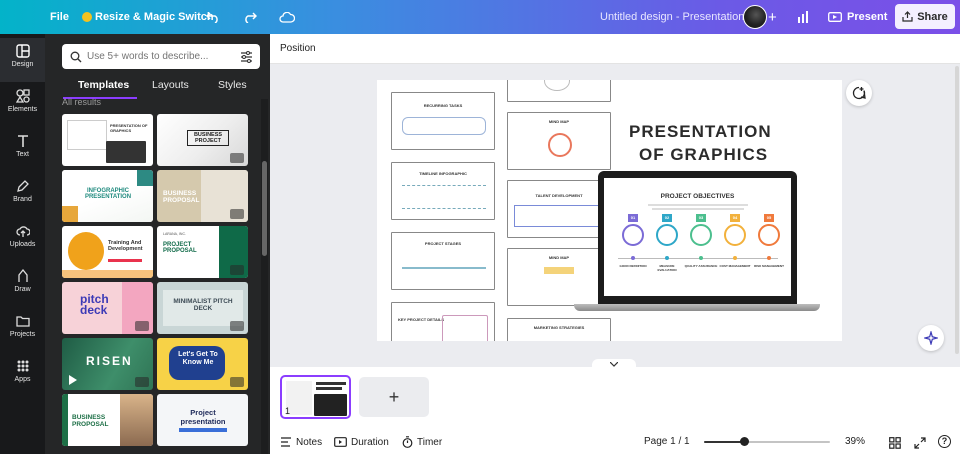 The width and height of the screenshot is (960, 454). What do you see at coordinates (22, 195) in the screenshot?
I see `rail-item-brand: Brand` at bounding box center [22, 195].